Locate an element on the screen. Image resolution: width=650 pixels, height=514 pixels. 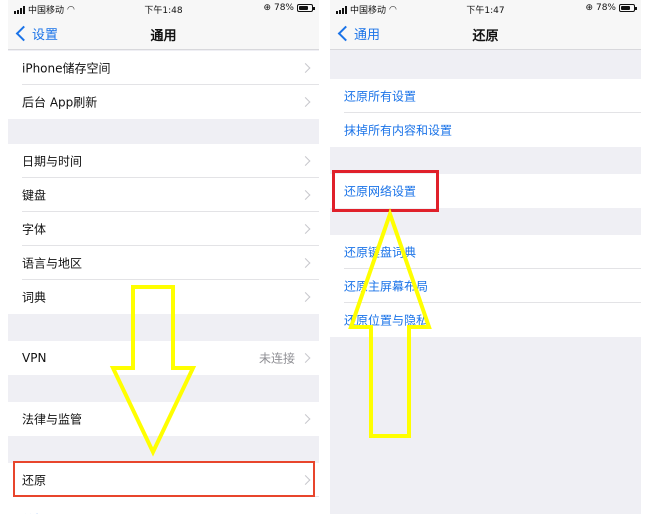
row-reset-location-privacy: 还原位置与隐私 is located at coordinates (485, 320).